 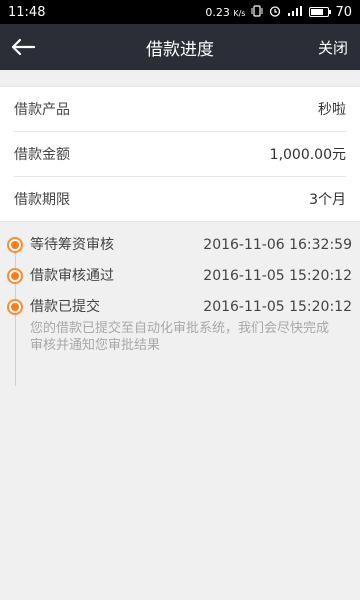 I want to click on battery-icon, so click(x=320, y=12).